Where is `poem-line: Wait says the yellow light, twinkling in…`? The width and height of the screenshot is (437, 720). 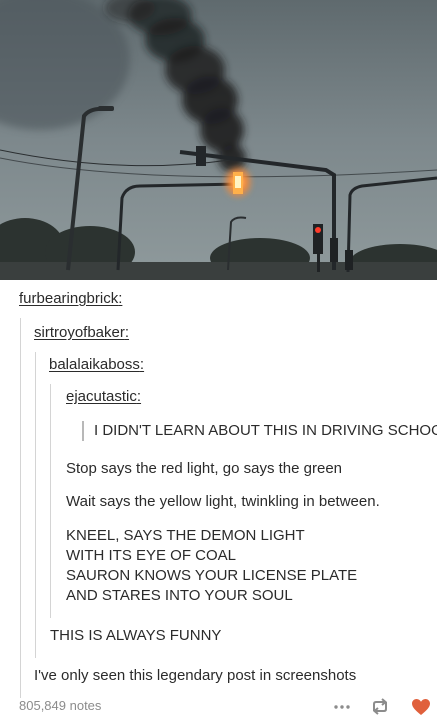
poem-line: Wait says the yellow light, twinkling in… is located at coordinates (223, 501).